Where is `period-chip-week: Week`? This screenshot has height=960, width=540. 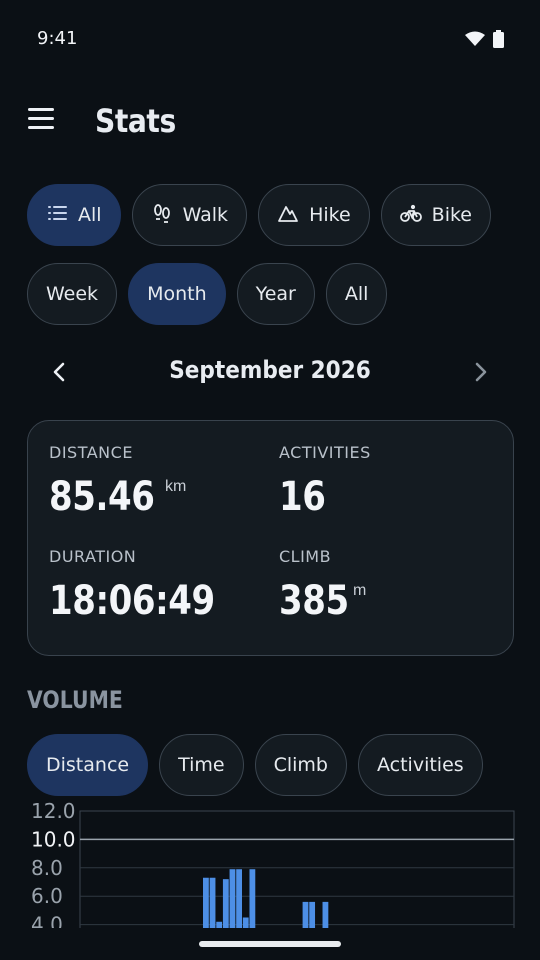 period-chip-week: Week is located at coordinates (72, 294).